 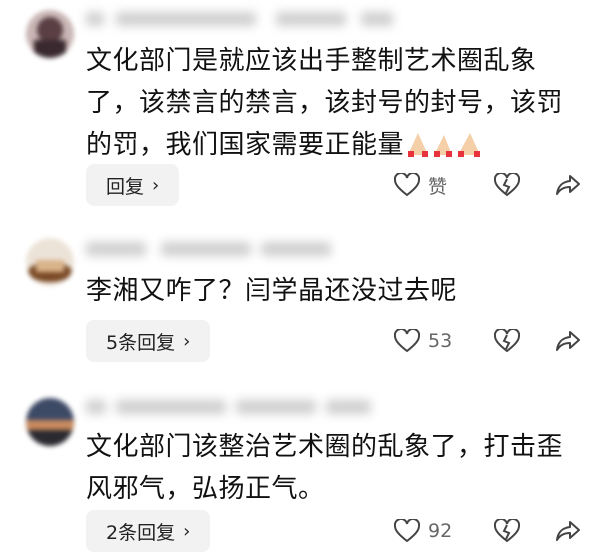 What do you see at coordinates (423, 531) in the screenshot?
I see `like-button: 92` at bounding box center [423, 531].